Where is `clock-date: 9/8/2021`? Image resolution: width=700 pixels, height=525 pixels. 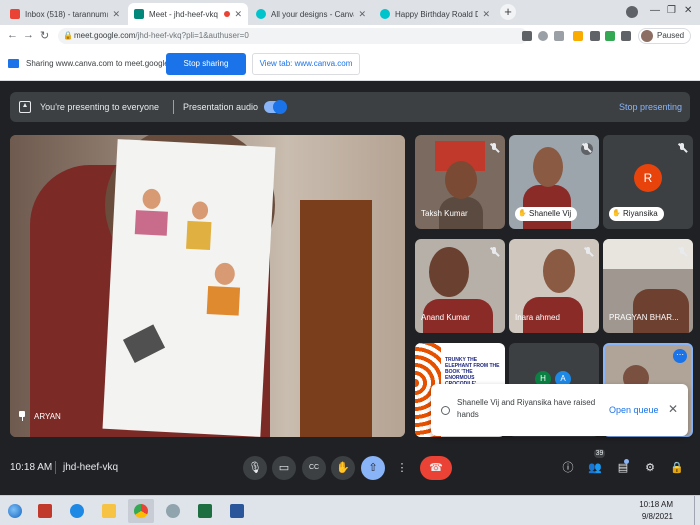
clock-date: 9/8/2021 is located at coordinates (657, 516).